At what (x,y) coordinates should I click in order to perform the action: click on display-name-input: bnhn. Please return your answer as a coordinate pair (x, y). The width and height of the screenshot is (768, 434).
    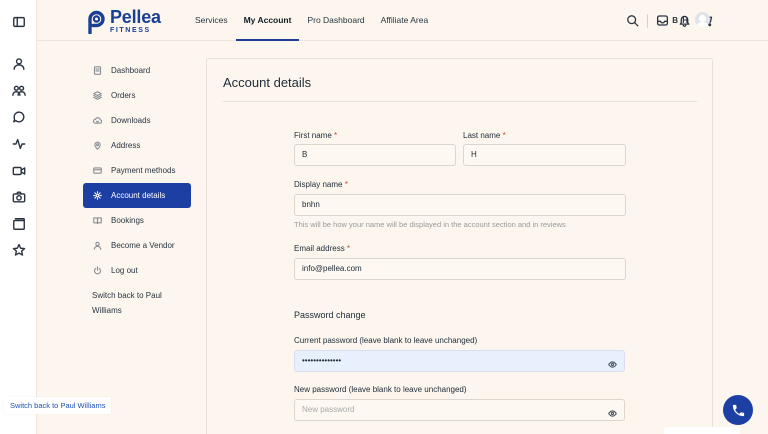
    Looking at the image, I should click on (460, 205).